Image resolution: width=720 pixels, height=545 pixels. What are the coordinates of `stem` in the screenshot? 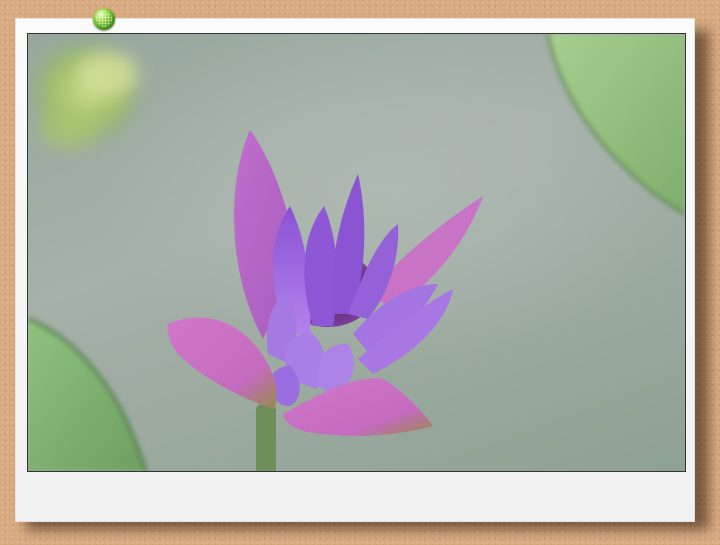 It's located at (266, 437).